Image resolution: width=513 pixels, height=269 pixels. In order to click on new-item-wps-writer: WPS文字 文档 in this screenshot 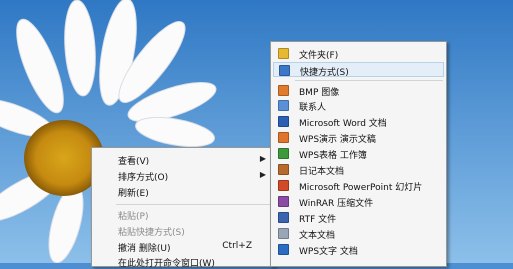, I will do `click(358, 249)`.